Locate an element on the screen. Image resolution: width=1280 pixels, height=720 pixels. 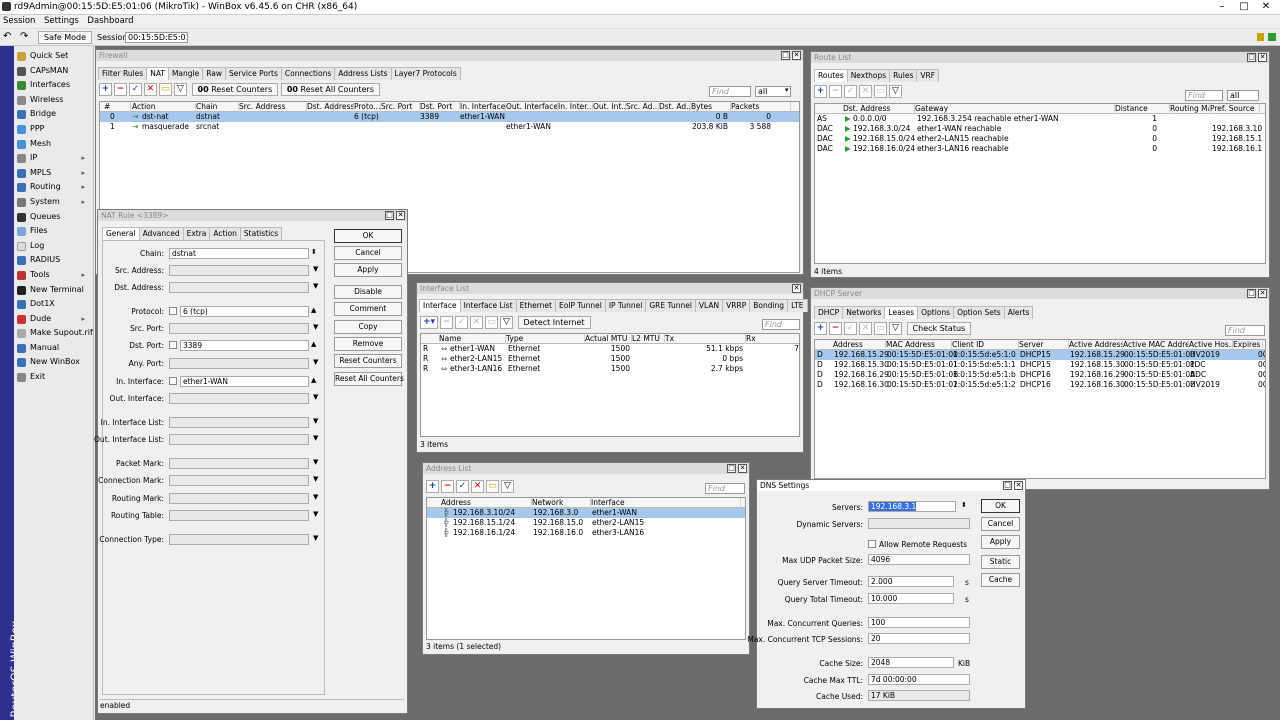
tab-filter-rules: Filter Rules is located at coordinates (123, 73).